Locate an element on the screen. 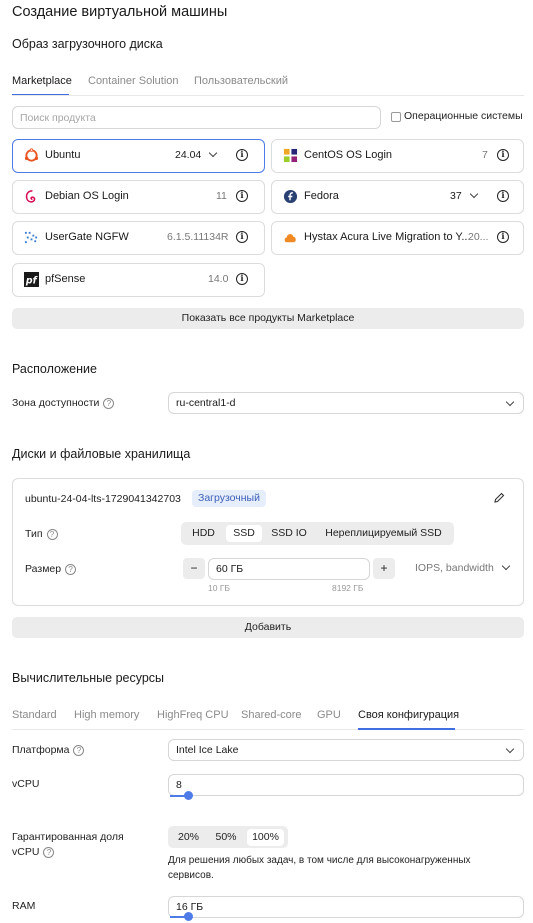  disk-type-nonreplicated-ssd: Нереплицируемый SSD is located at coordinates (383, 533).